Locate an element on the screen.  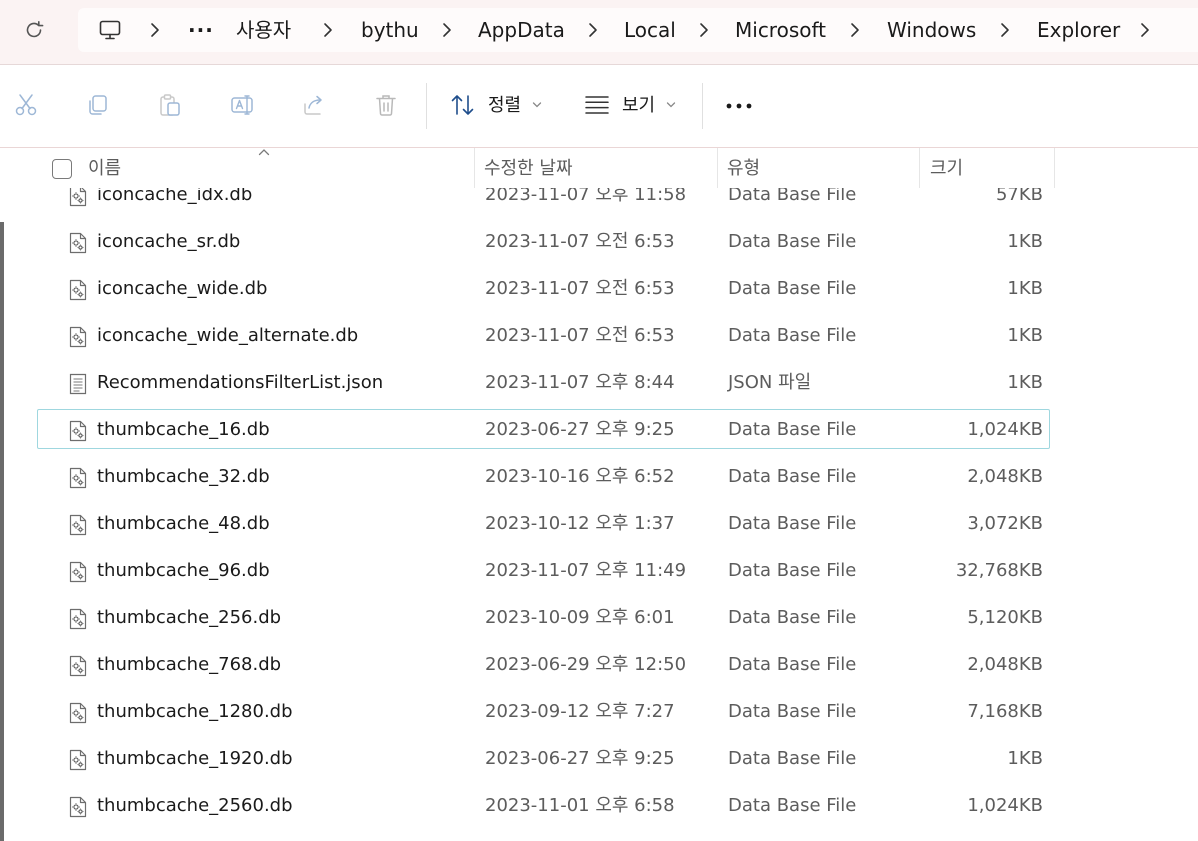
file-type: JSON 파일 is located at coordinates (770, 382).